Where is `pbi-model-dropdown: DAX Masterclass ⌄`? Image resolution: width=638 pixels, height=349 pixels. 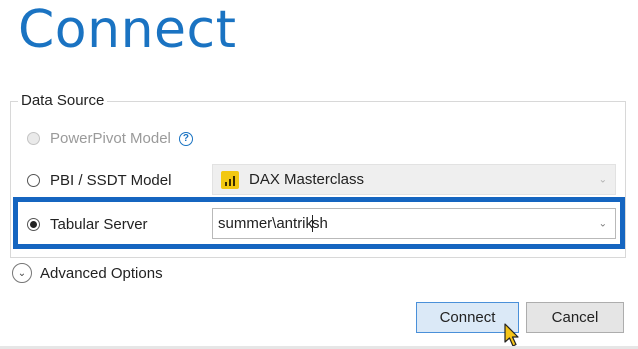
pbi-model-dropdown: DAX Masterclass ⌄ is located at coordinates (414, 179).